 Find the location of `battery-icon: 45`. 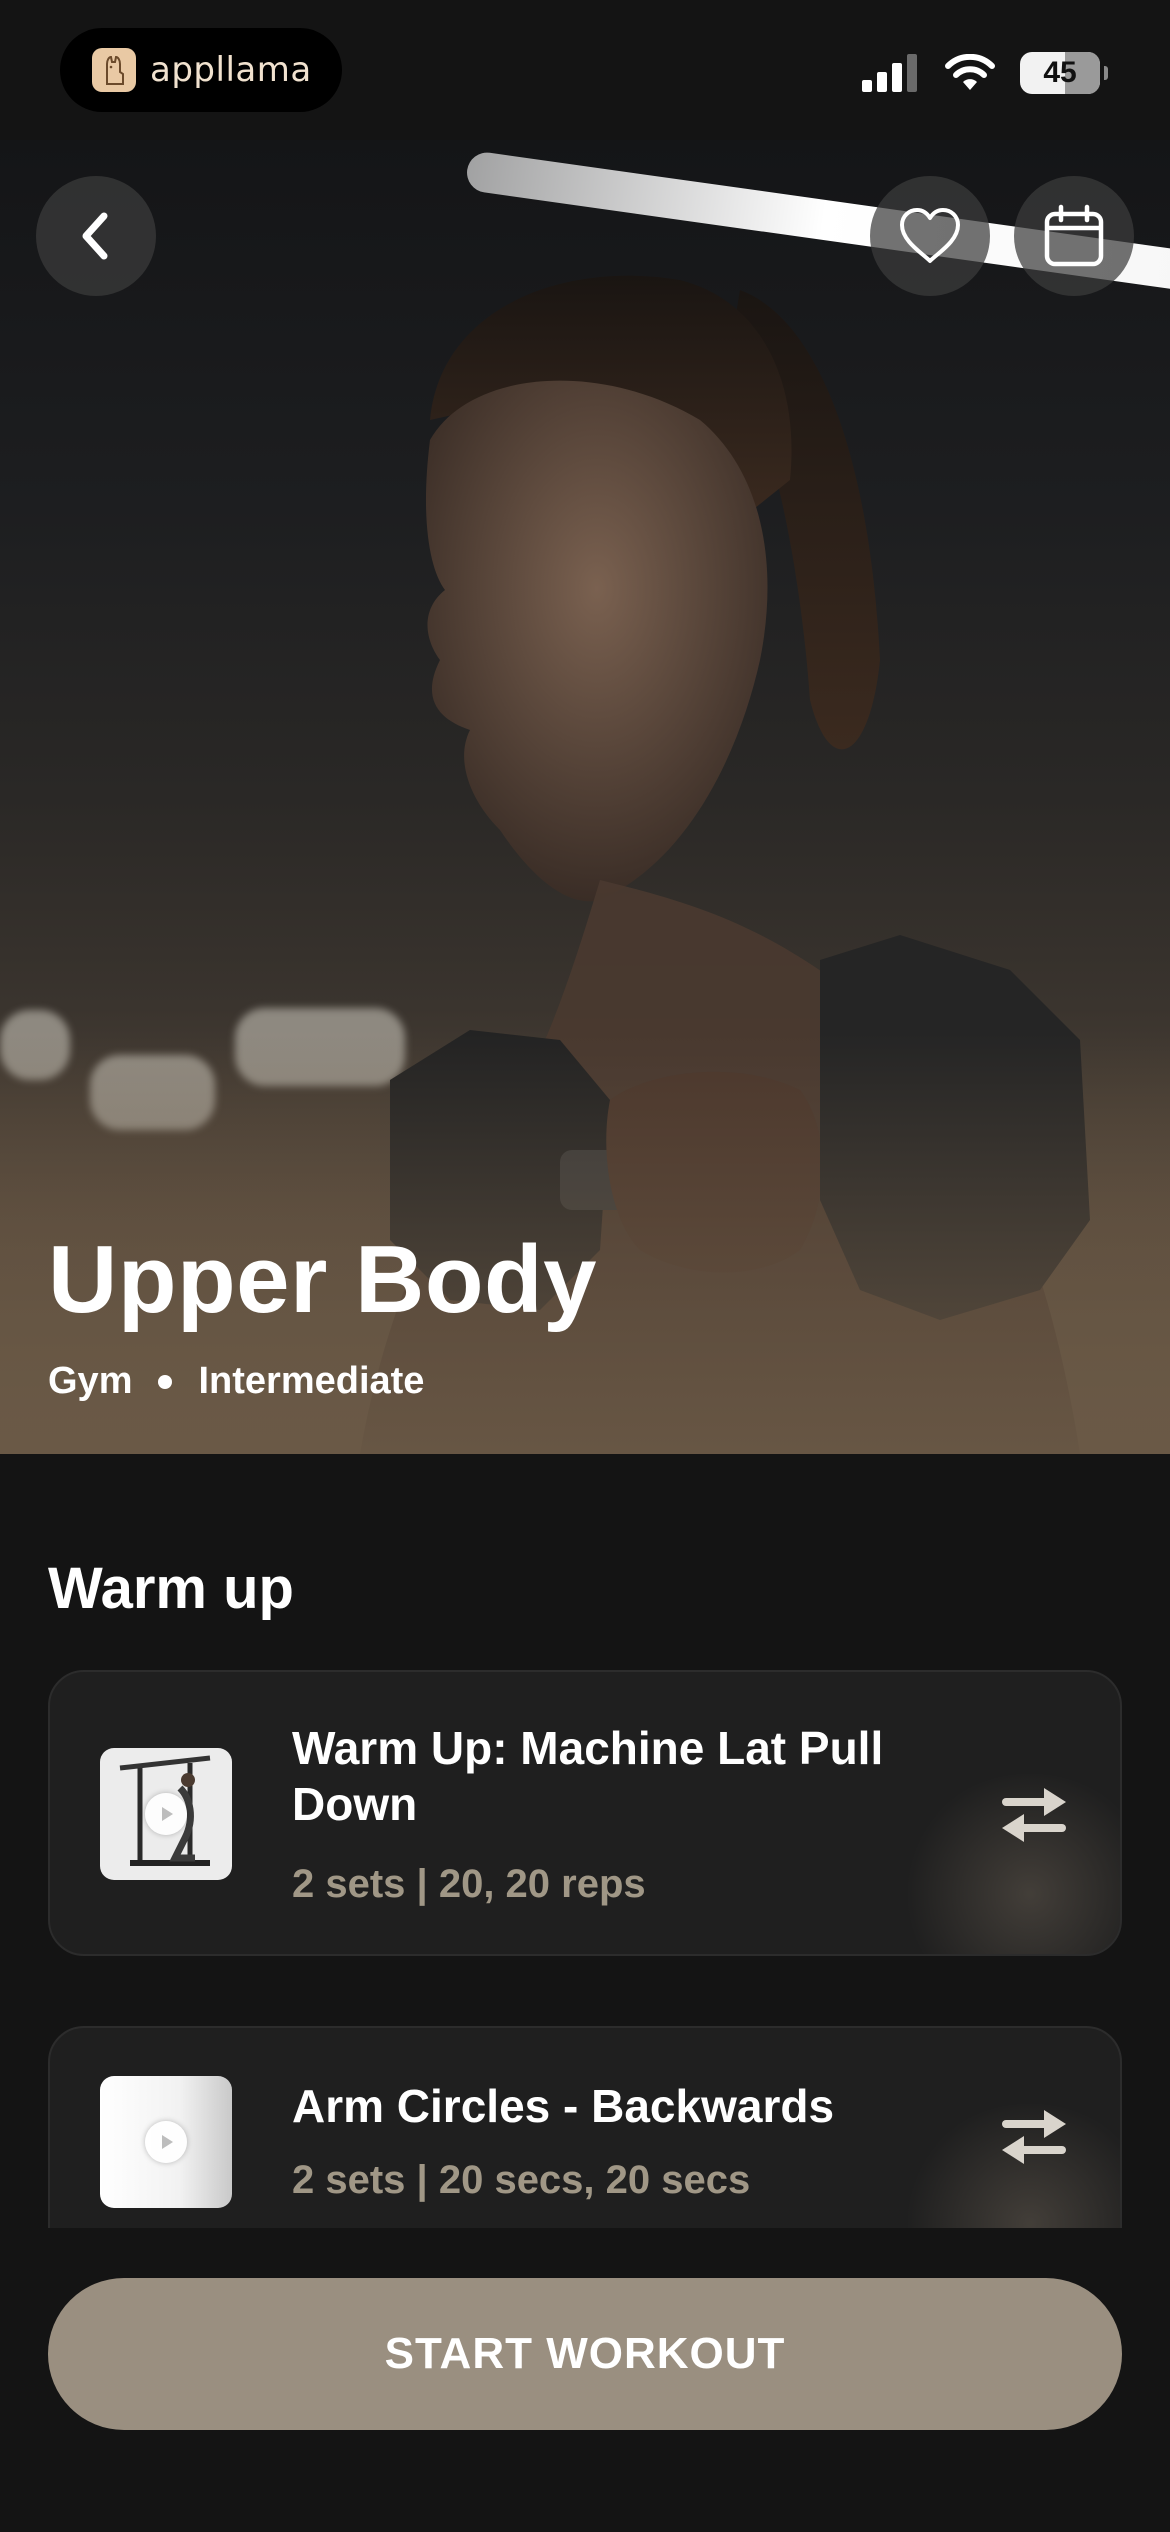

battery-icon: 45 is located at coordinates (1064, 73).